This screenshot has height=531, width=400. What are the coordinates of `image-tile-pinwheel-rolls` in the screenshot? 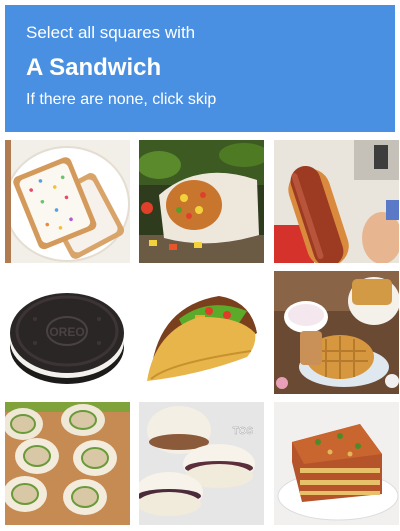 It's located at (67, 463).